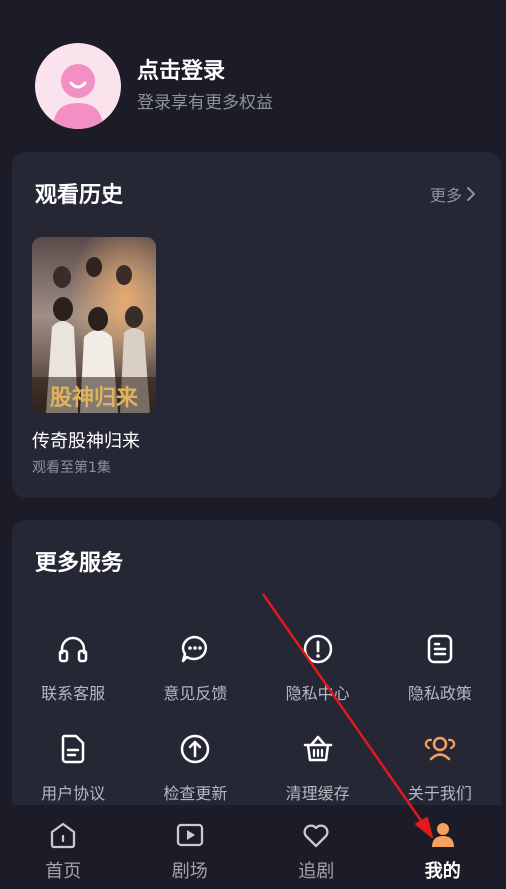 This screenshot has height=889, width=506. What do you see at coordinates (440, 649) in the screenshot?
I see `document-list-icon` at bounding box center [440, 649].